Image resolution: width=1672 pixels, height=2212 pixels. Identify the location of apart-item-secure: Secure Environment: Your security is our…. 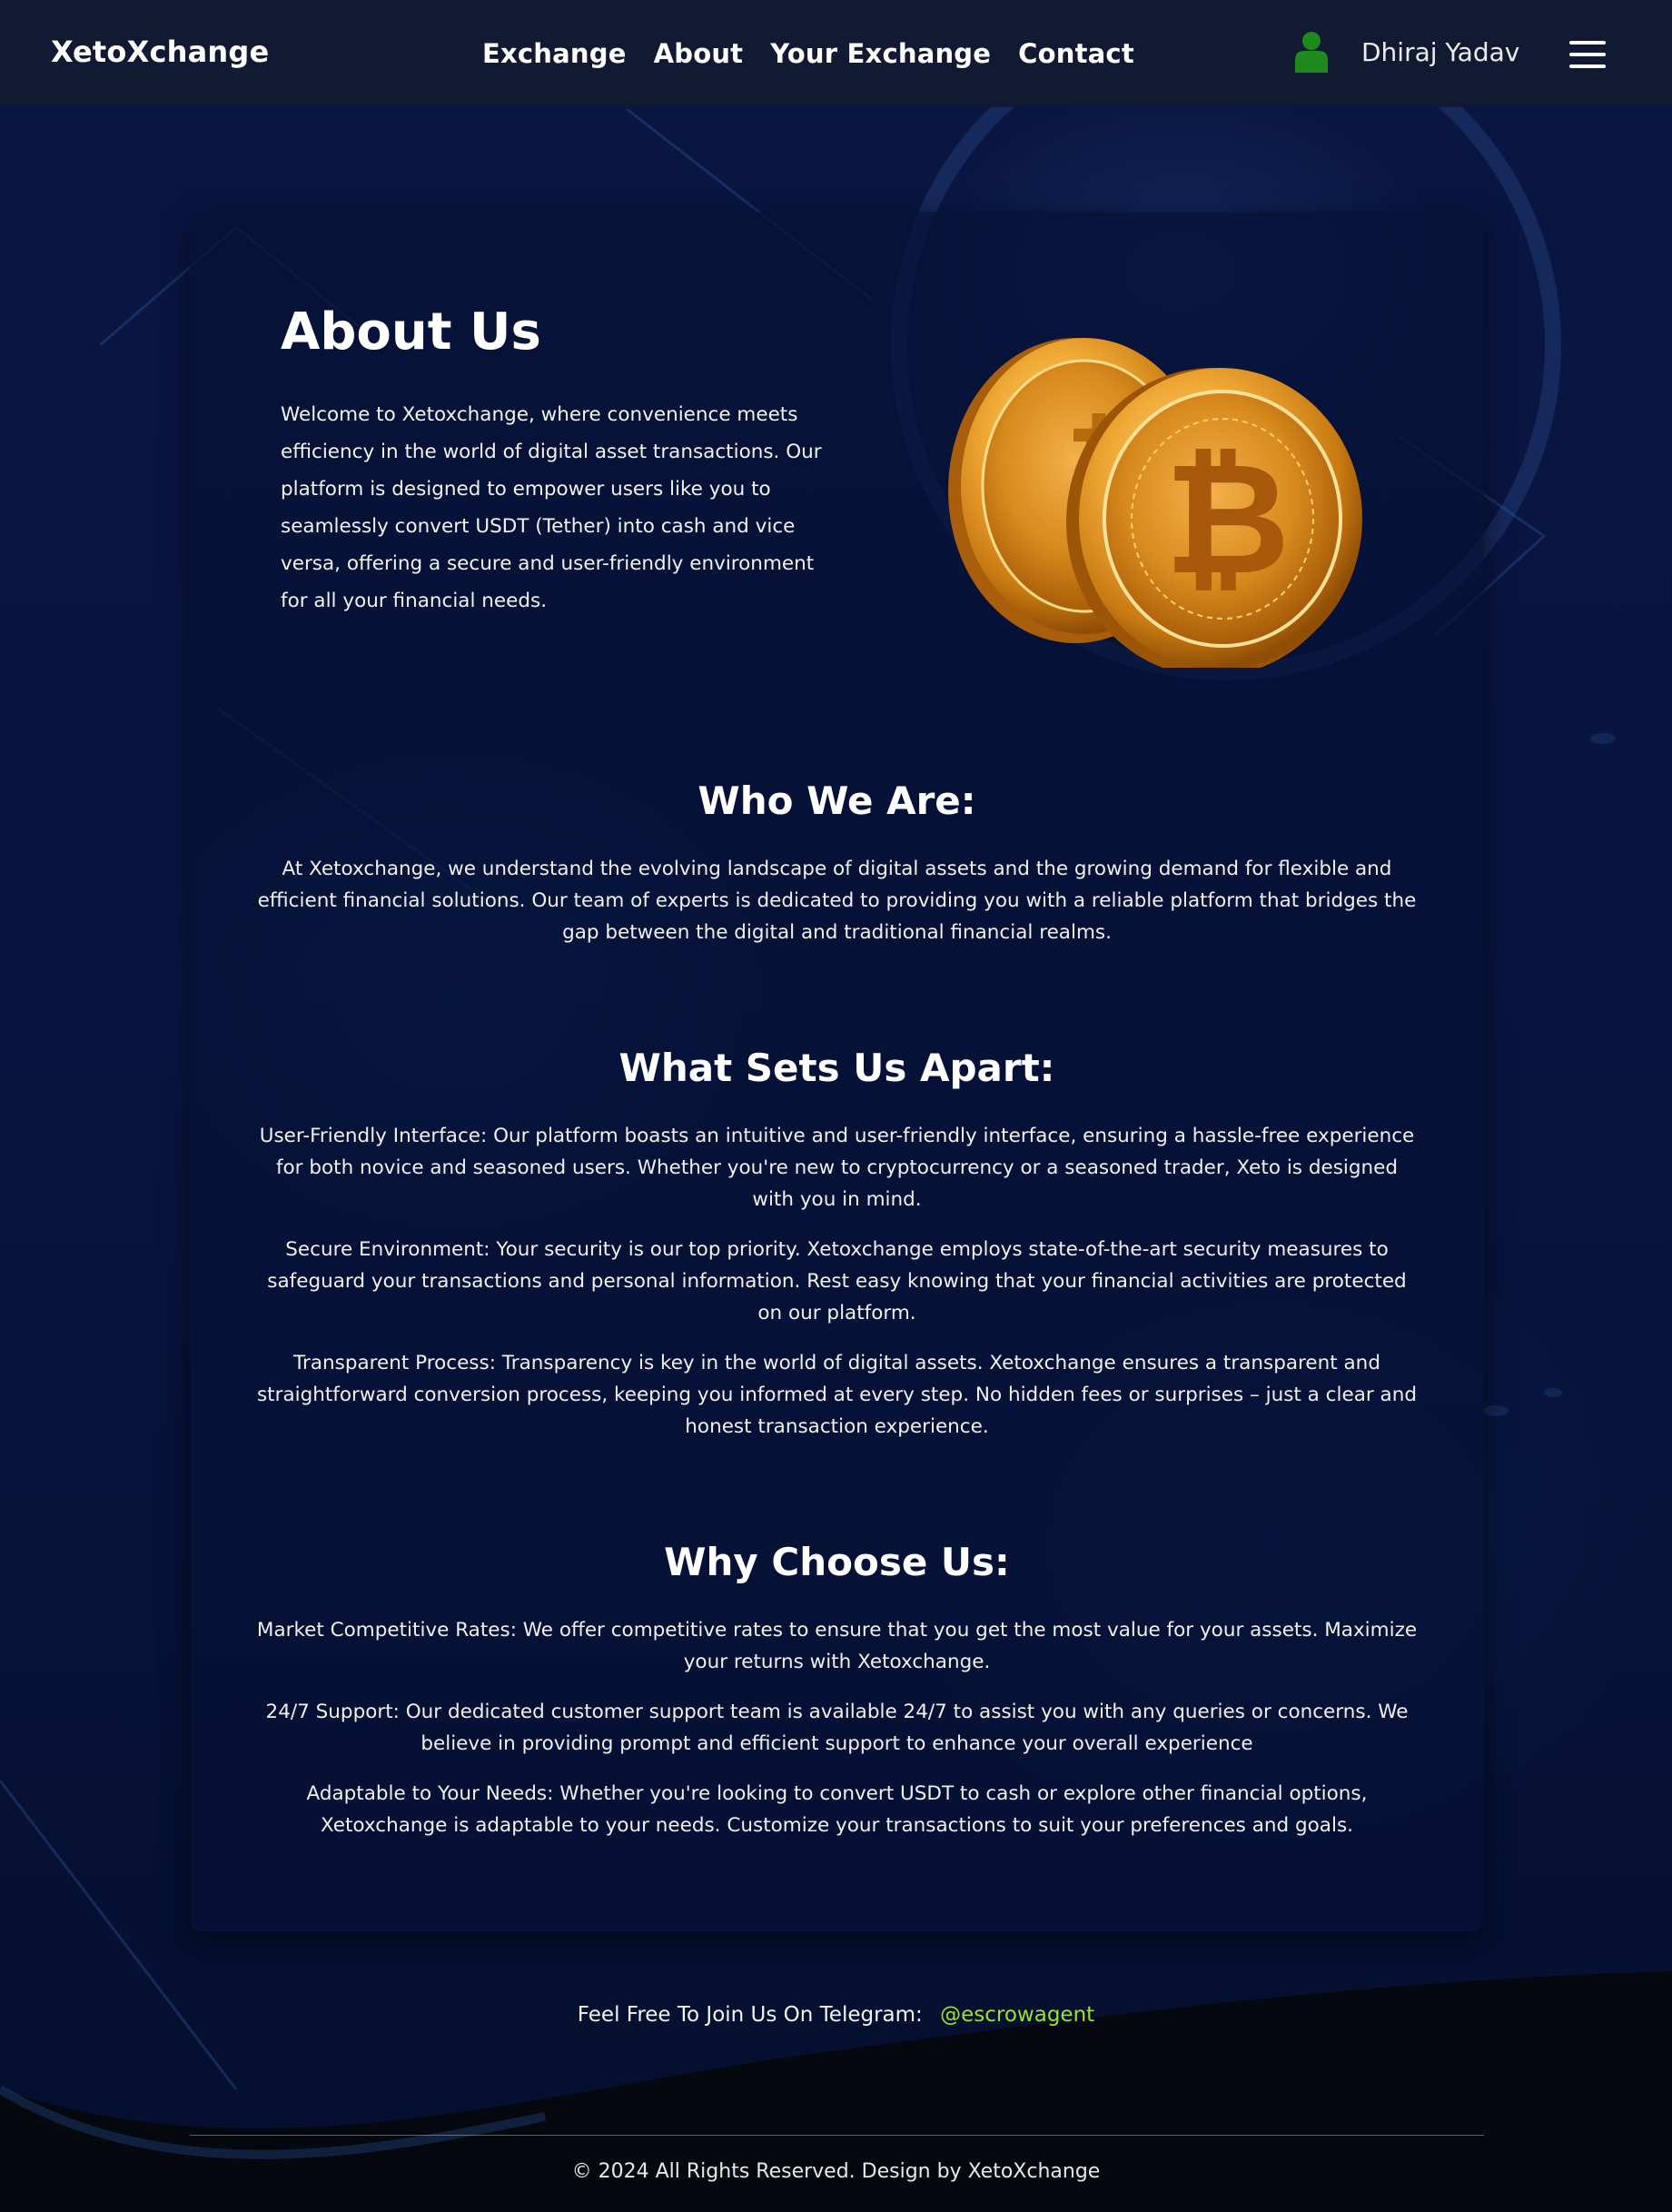
(837, 1281).